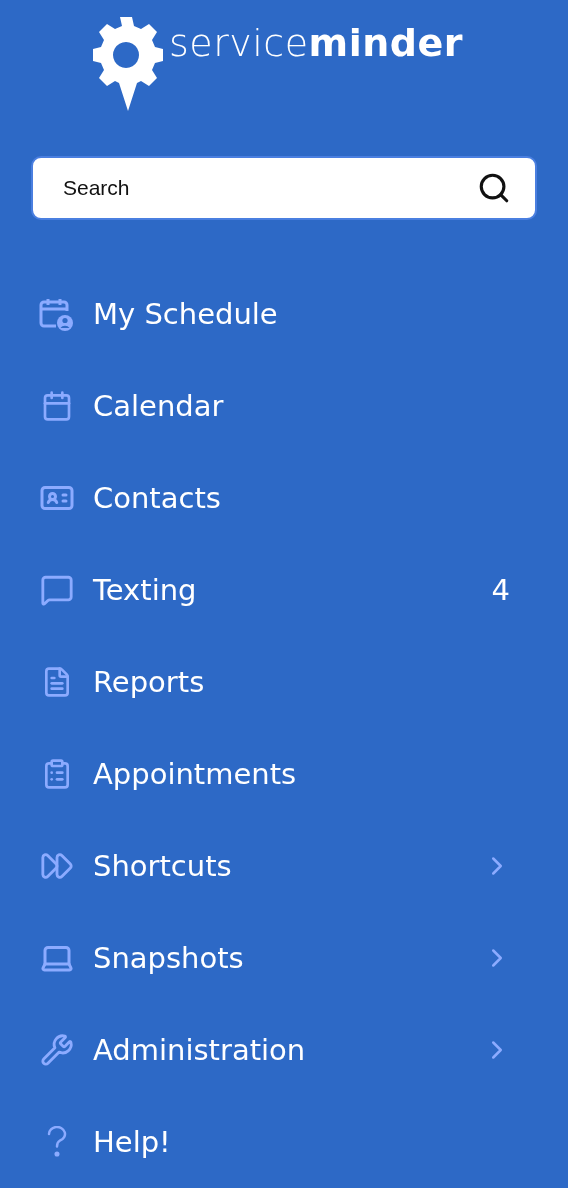 This screenshot has width=568, height=1188. Describe the element at coordinates (57, 1050) in the screenshot. I see `wrench-icon` at that location.